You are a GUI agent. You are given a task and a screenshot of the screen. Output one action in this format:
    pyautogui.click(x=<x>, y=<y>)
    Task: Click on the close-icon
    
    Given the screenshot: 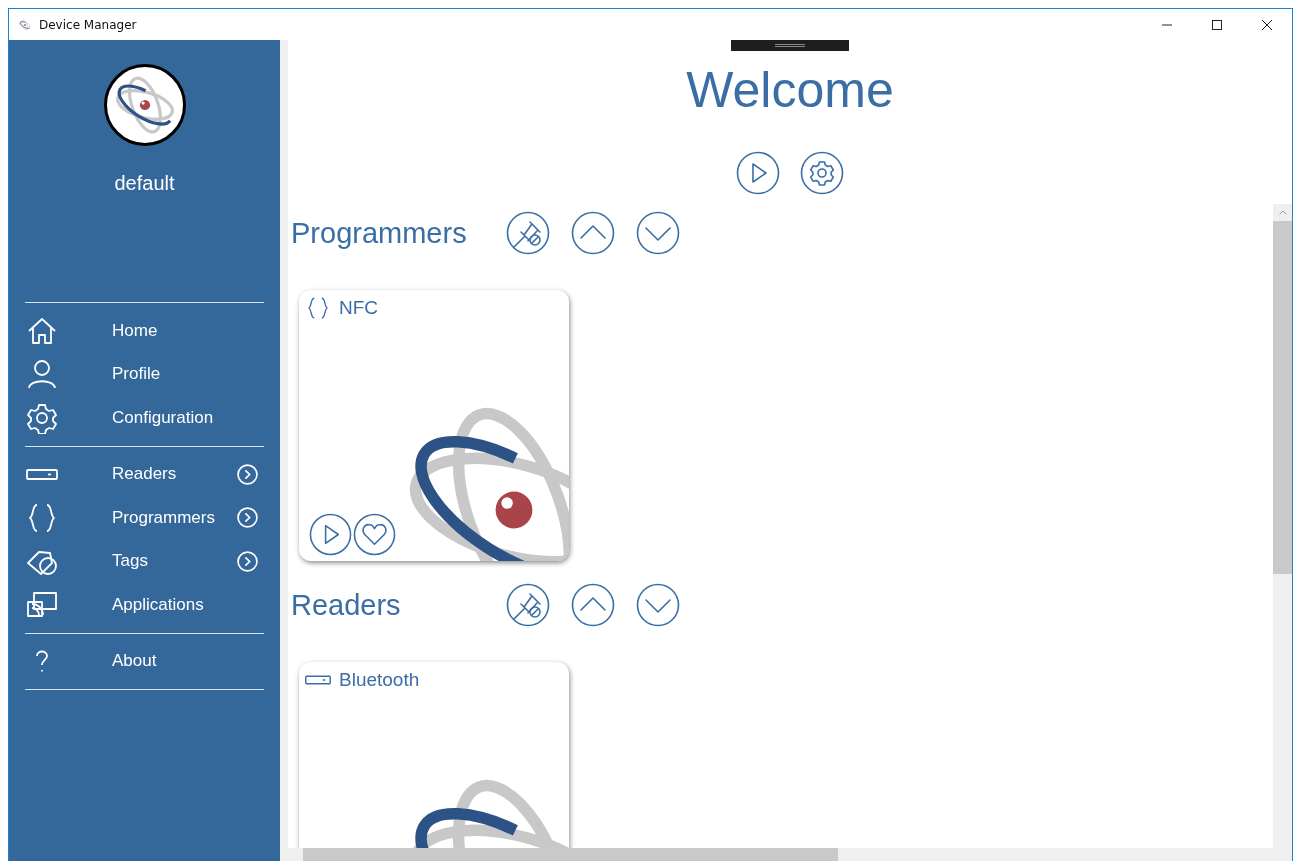 What is the action you would take?
    pyautogui.click(x=1267, y=24)
    